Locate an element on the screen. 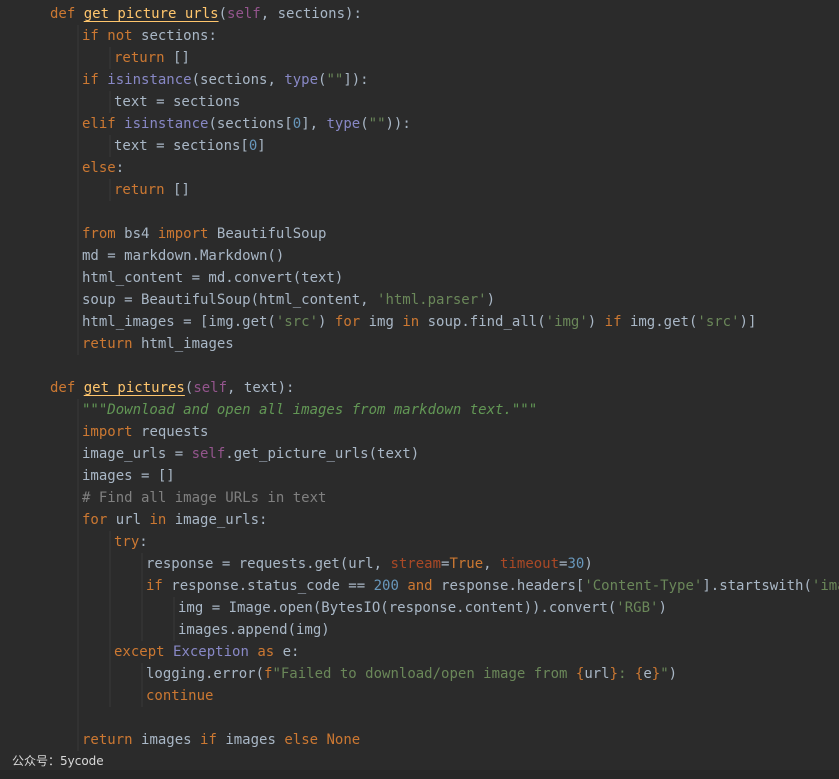  code-token: 'src' is located at coordinates (718, 322).